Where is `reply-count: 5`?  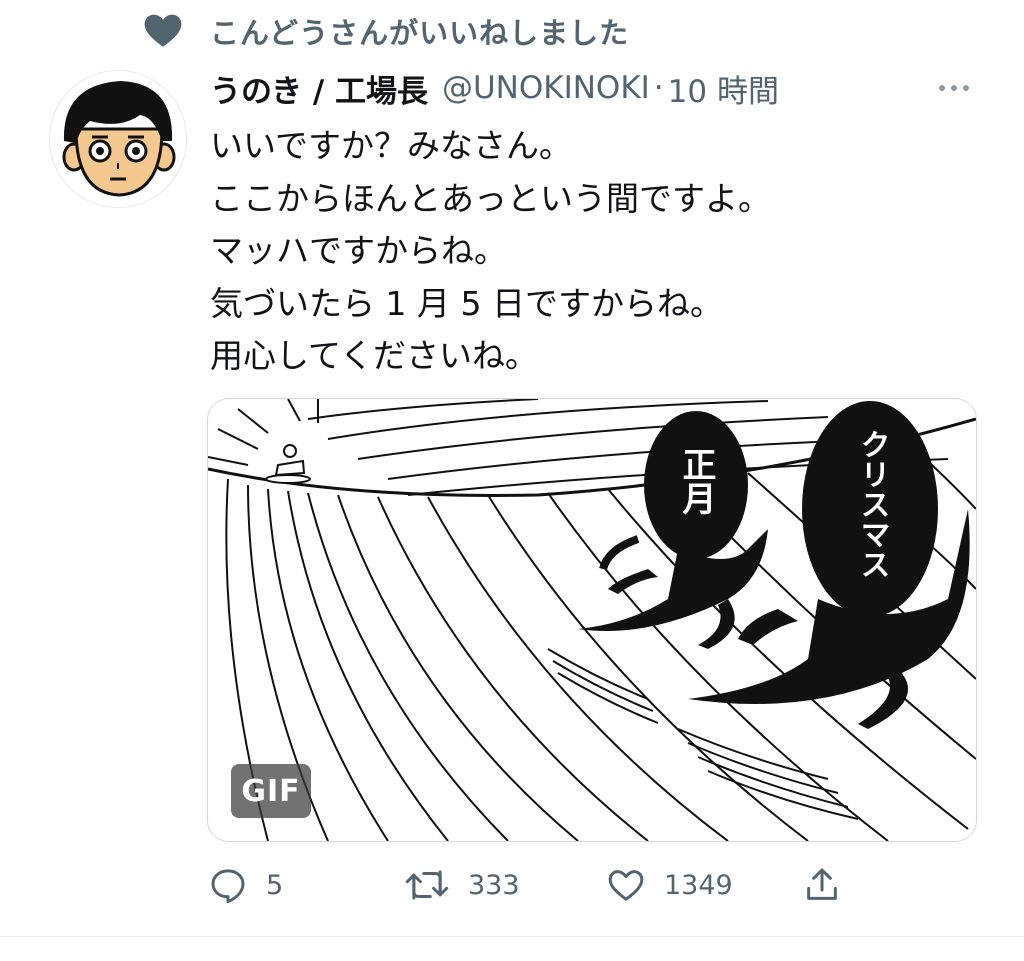 reply-count: 5 is located at coordinates (275, 885).